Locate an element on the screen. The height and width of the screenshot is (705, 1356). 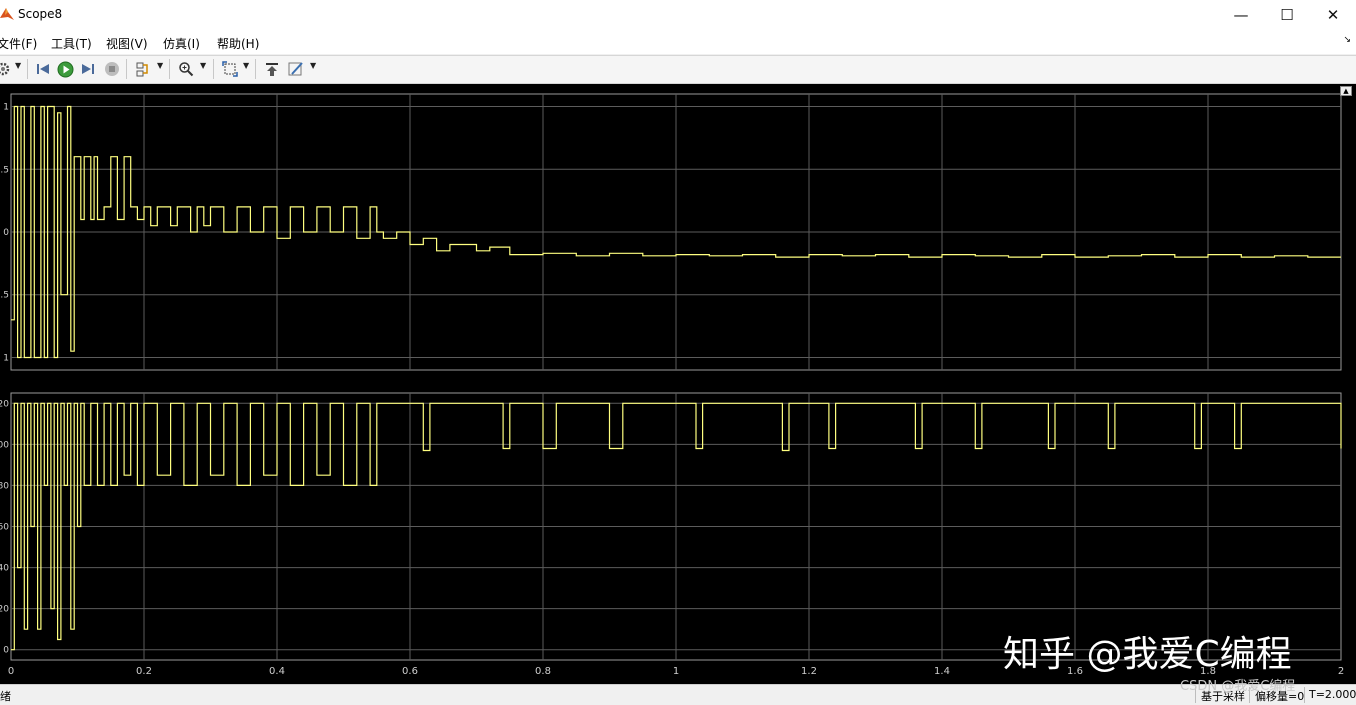
minimize-icon: — is located at coordinates (1241, 15).